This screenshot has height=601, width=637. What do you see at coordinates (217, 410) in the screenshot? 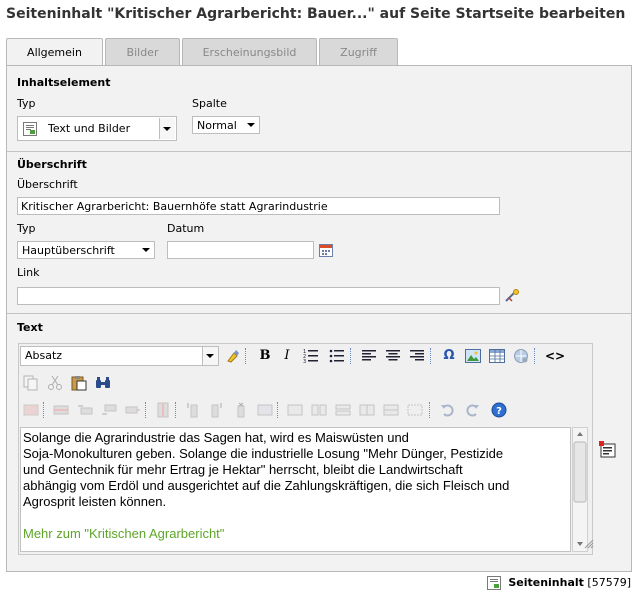
I see `col-insert-after-icon` at bounding box center [217, 410].